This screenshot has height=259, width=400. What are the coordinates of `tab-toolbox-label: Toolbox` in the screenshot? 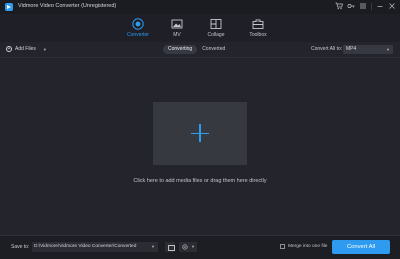 It's located at (258, 35).